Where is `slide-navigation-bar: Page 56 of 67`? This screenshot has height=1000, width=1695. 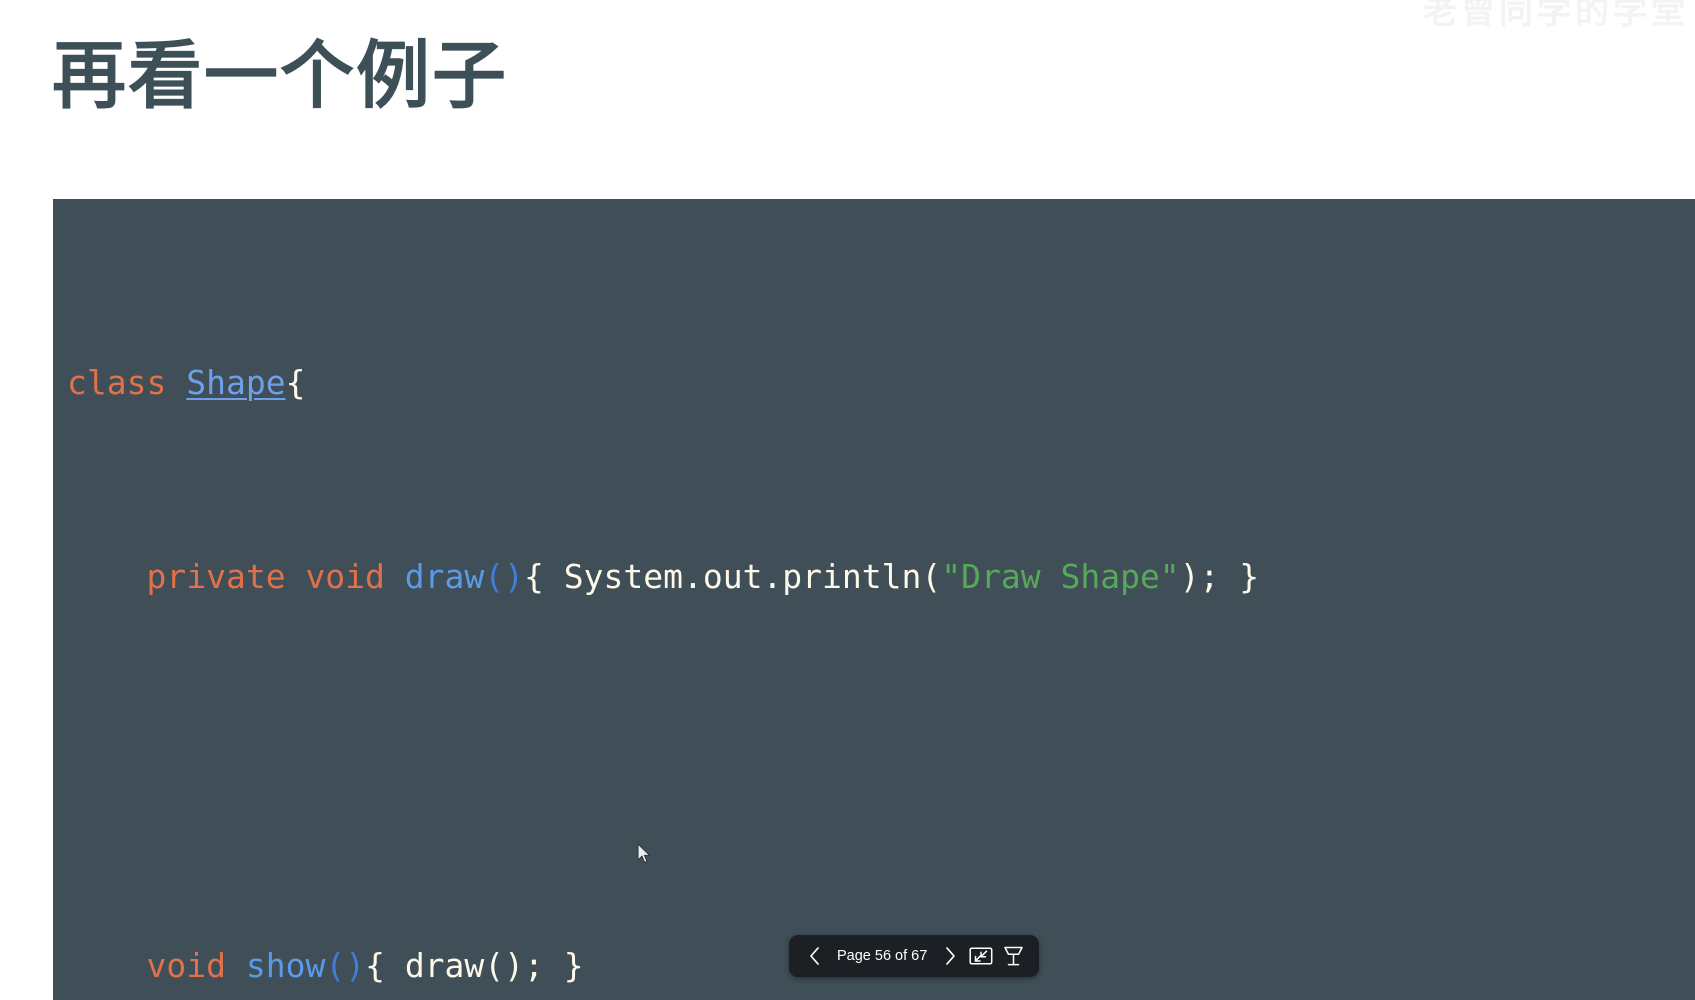 slide-navigation-bar: Page 56 of 67 is located at coordinates (914, 956).